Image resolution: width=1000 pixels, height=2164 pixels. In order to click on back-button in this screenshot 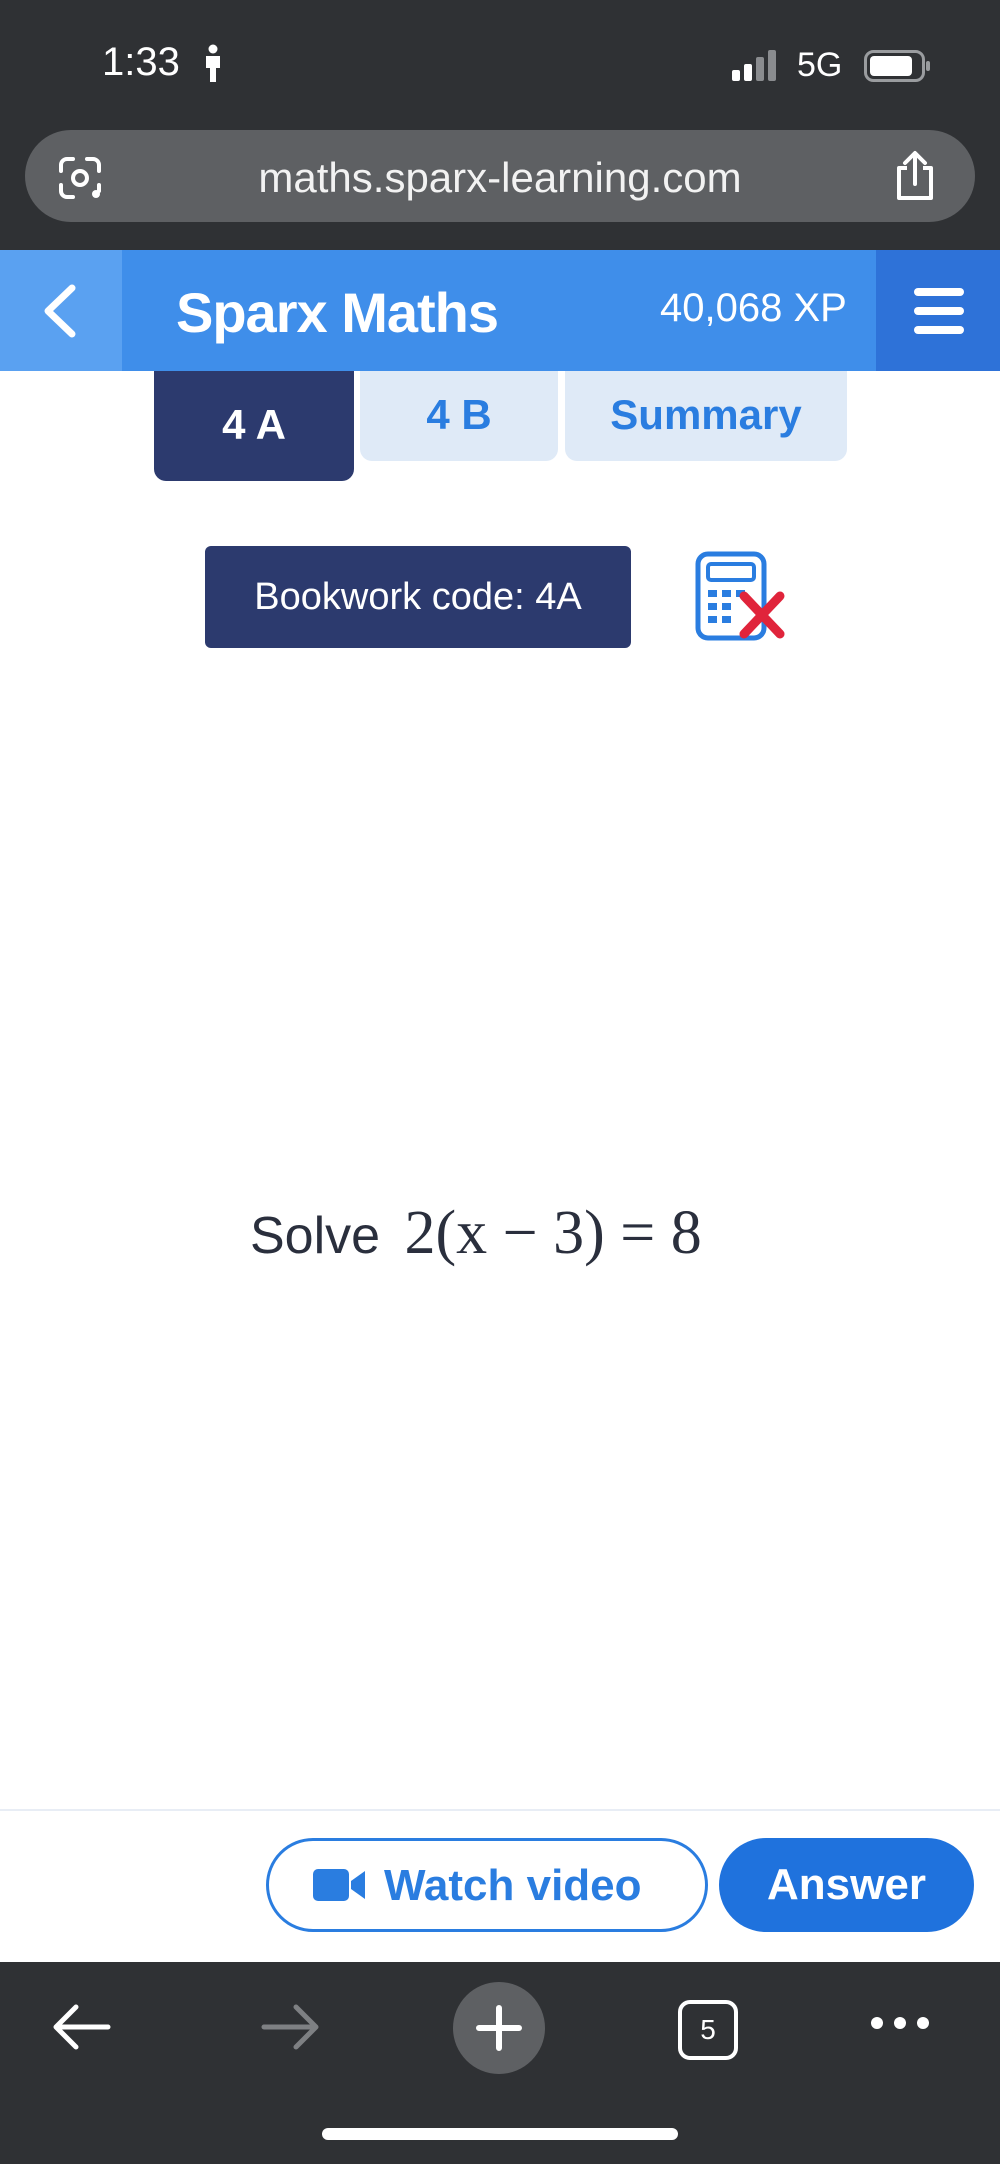, I will do `click(61, 310)`.